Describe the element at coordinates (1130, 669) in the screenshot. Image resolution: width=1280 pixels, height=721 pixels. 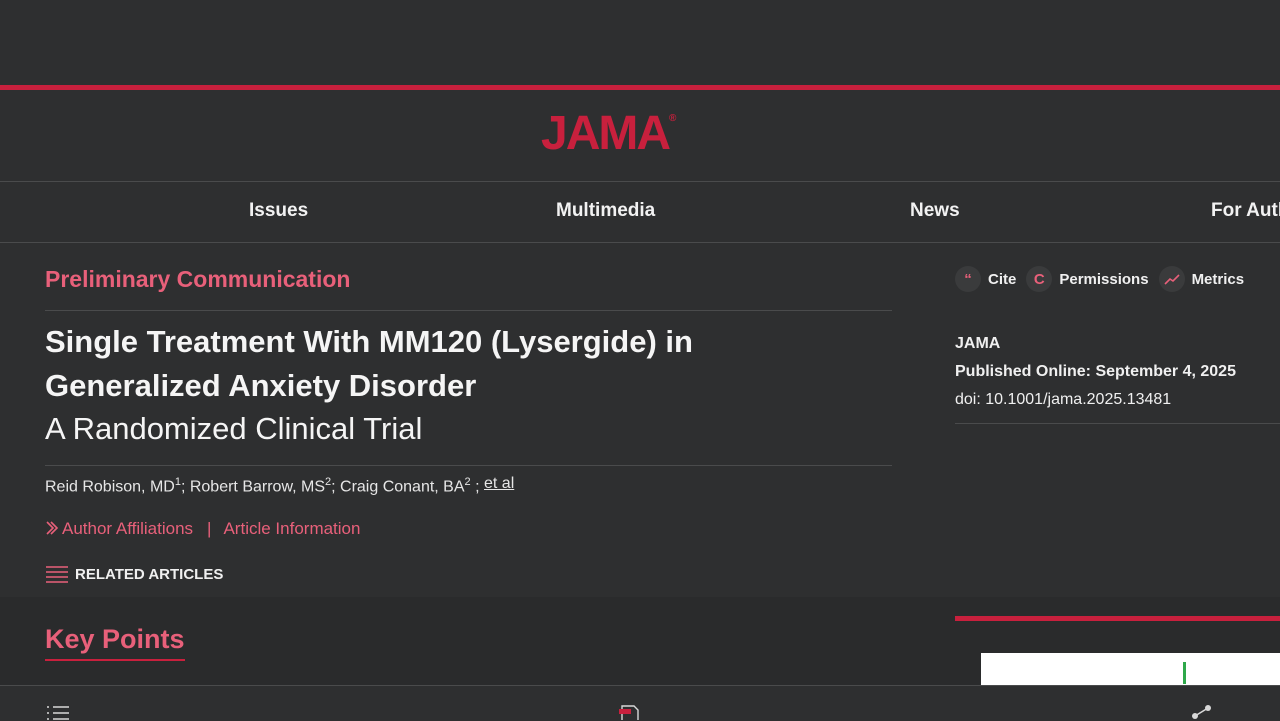
I see `sidebar-figure-preview` at that location.